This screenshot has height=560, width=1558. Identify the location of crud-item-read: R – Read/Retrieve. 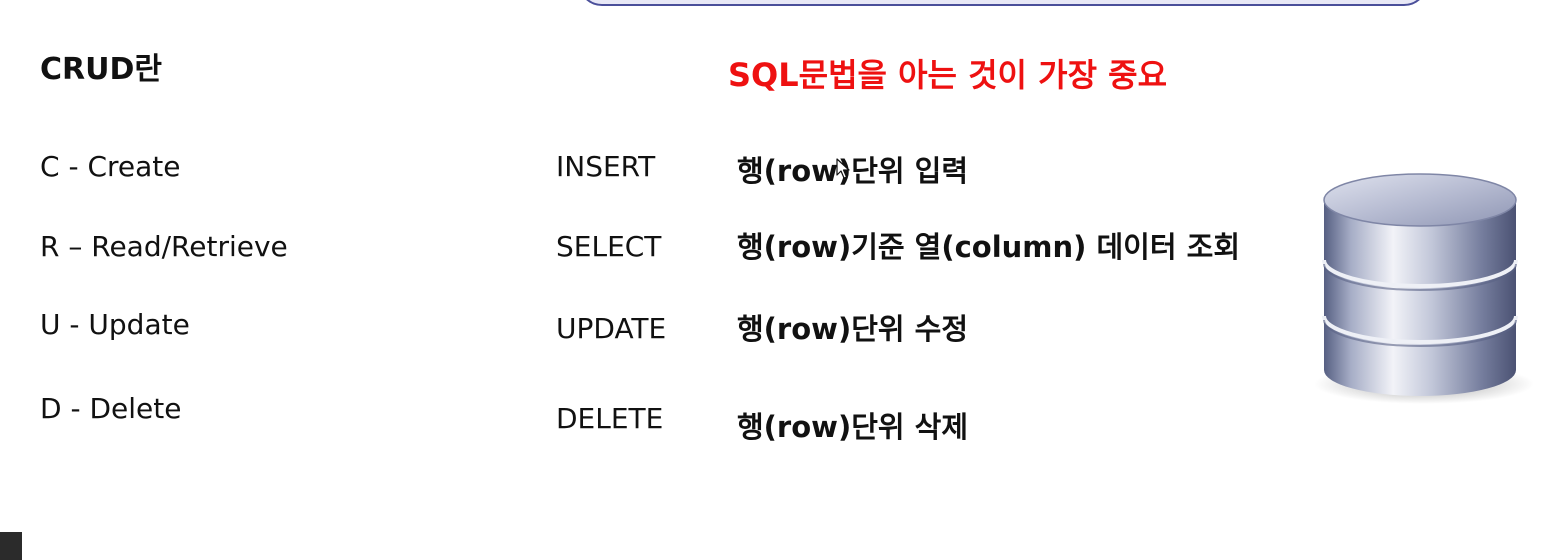
(164, 246).